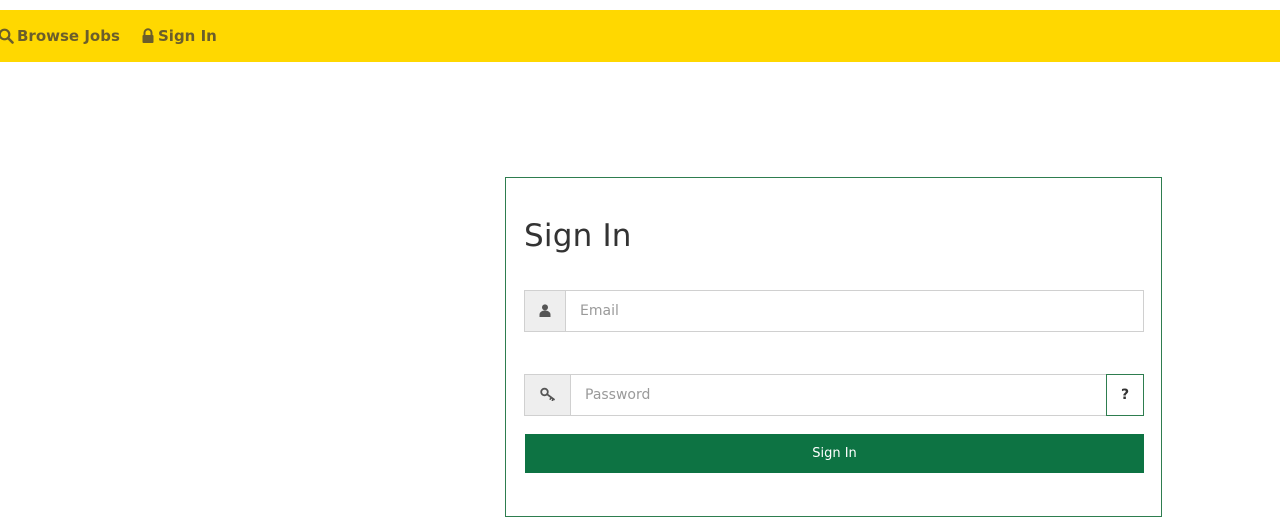 Image resolution: width=1280 pixels, height=517 pixels. I want to click on sign-in-label: Sign In, so click(187, 36).